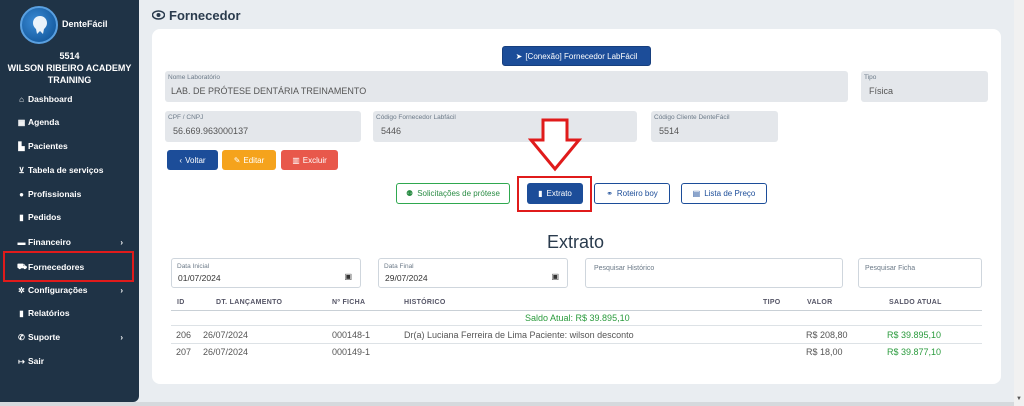 The image size is (1024, 406). Describe the element at coordinates (21, 337) in the screenshot. I see `phone-icon: ✆` at that location.